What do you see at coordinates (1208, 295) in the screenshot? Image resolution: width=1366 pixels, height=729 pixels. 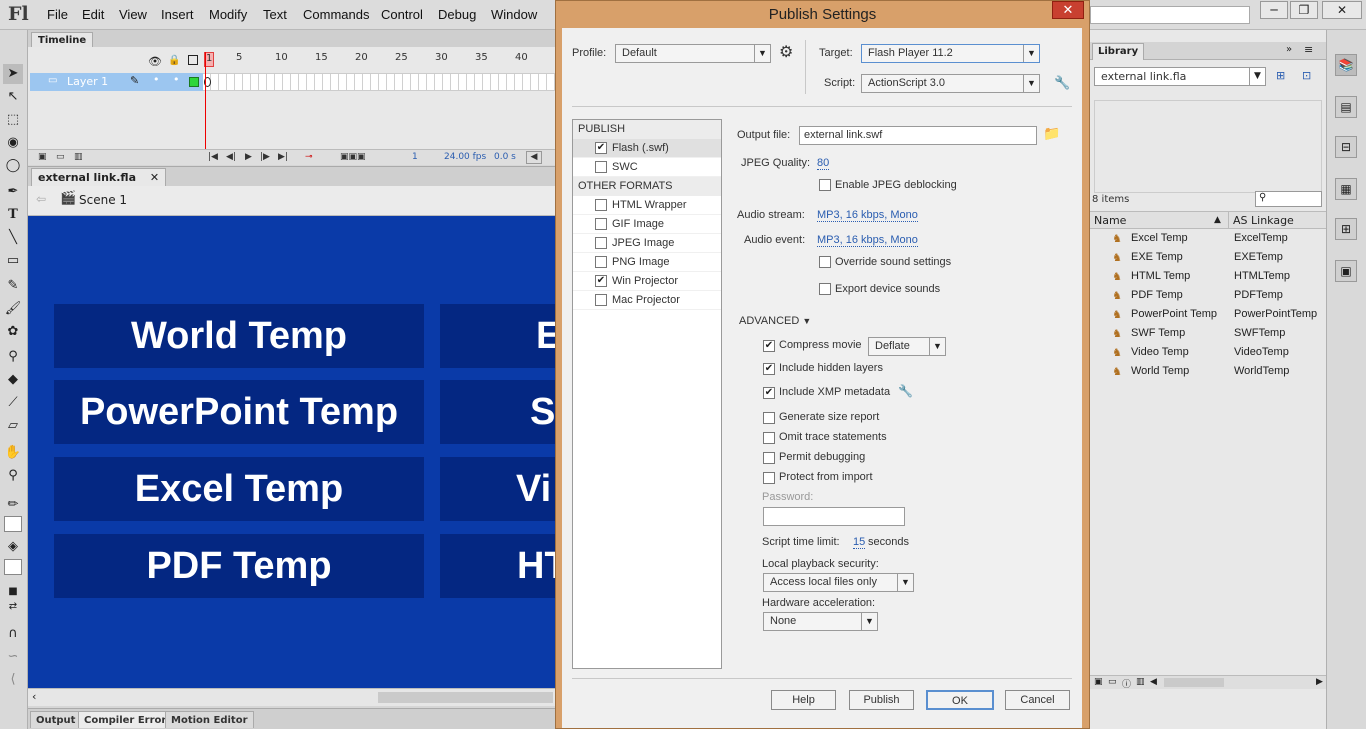 I see `library-item: ♞ PDF Temp PDFTemp` at bounding box center [1208, 295].